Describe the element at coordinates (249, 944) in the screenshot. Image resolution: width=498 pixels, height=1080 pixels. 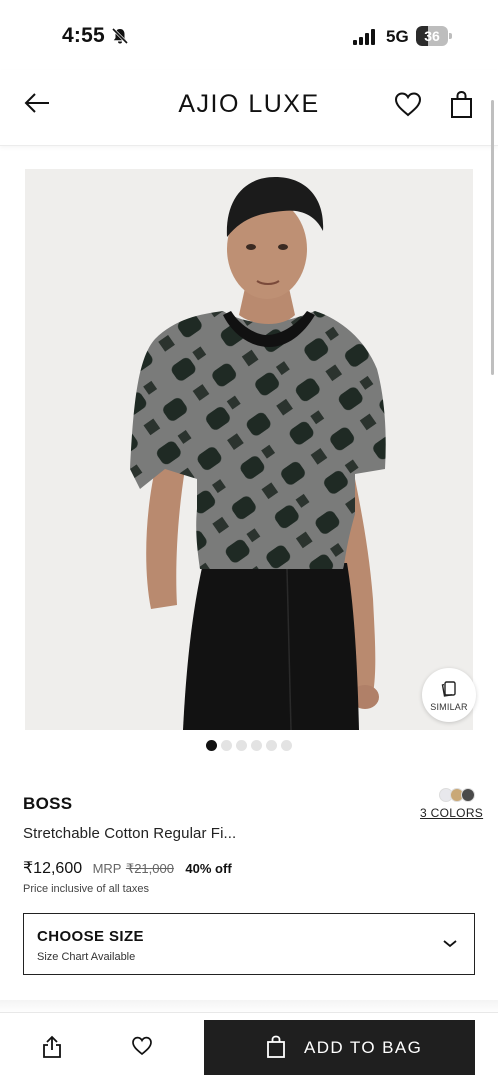
I see `choose-size-dropdown: CHOOSE SIZE Size Chart Available` at that location.